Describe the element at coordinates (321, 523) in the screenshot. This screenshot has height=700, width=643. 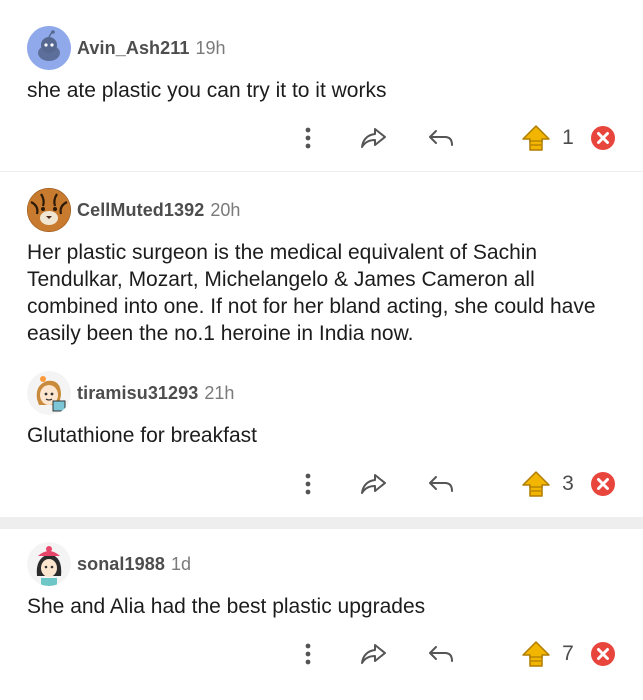
I see `thread-separator` at that location.